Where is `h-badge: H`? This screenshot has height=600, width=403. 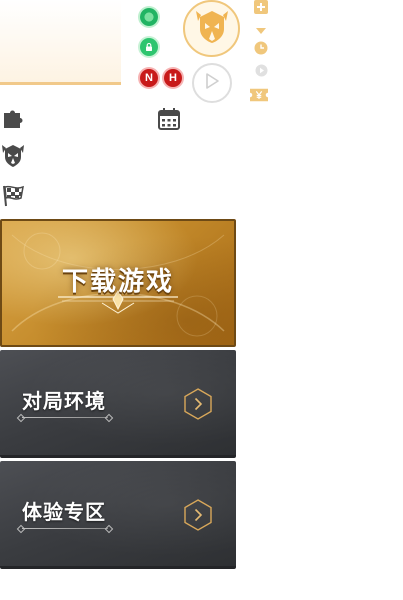 h-badge: H is located at coordinates (173, 78).